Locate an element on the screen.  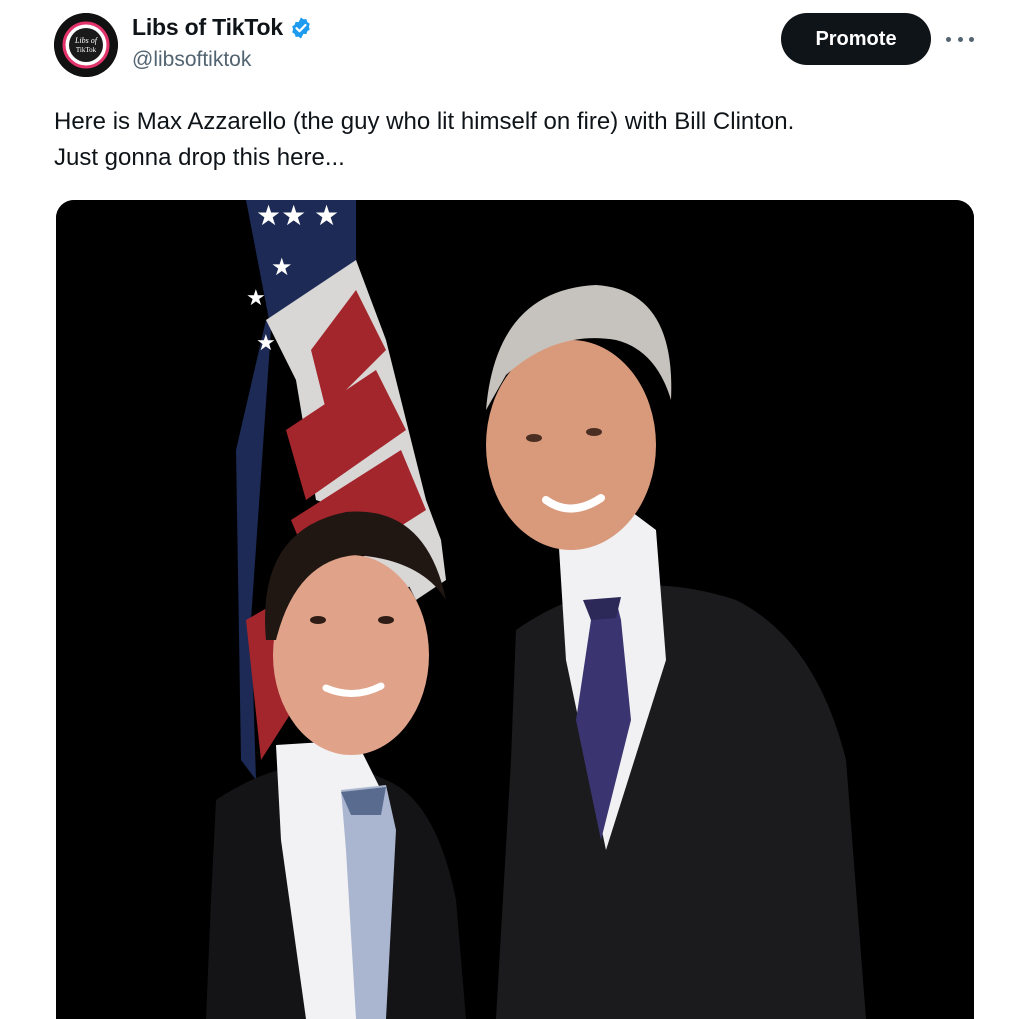
verified-badge-icon is located at coordinates (301, 28).